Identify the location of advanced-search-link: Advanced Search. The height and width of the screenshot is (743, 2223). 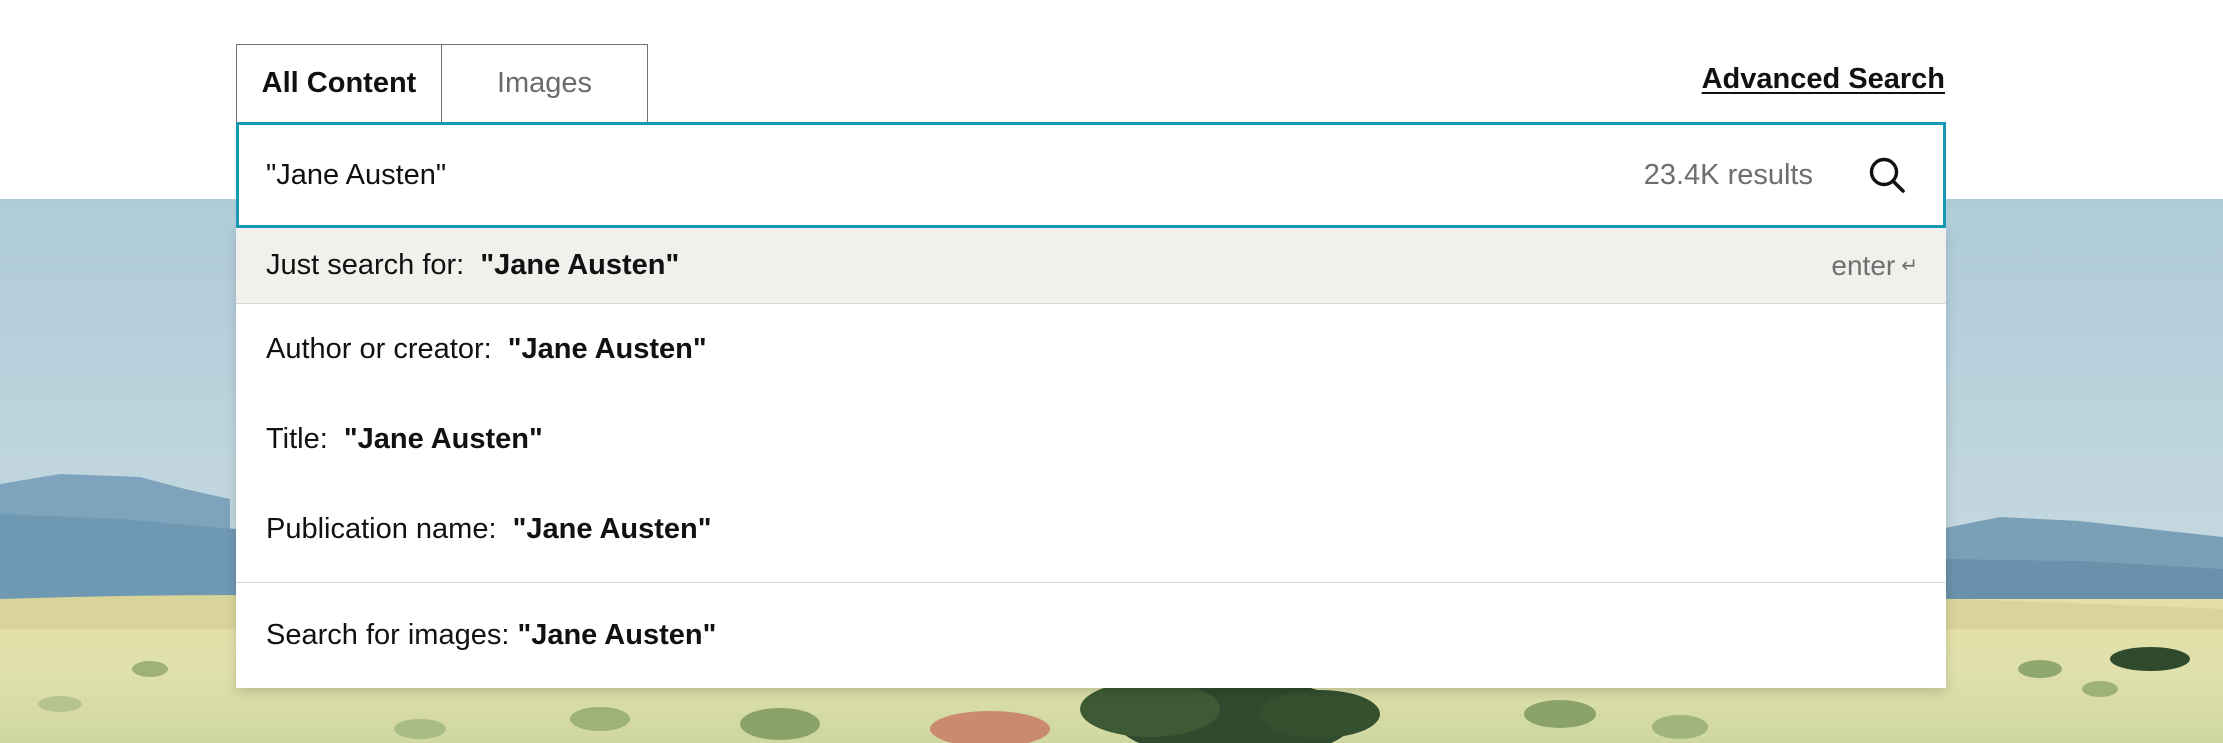
(1823, 79).